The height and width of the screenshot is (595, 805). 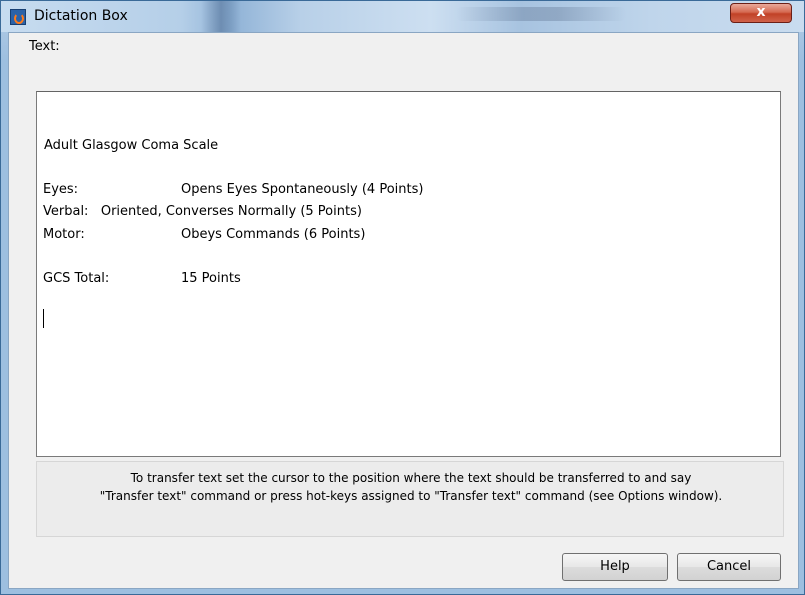 I want to click on text-cursor, so click(x=43, y=318).